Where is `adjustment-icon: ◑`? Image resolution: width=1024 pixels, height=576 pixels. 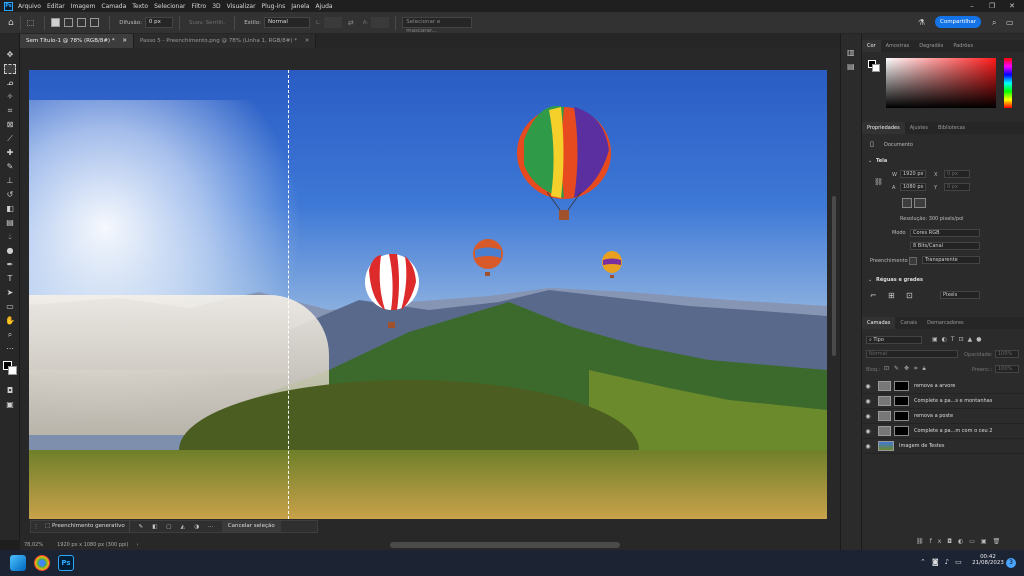
adjustment-icon: ◑ is located at coordinates (197, 527).